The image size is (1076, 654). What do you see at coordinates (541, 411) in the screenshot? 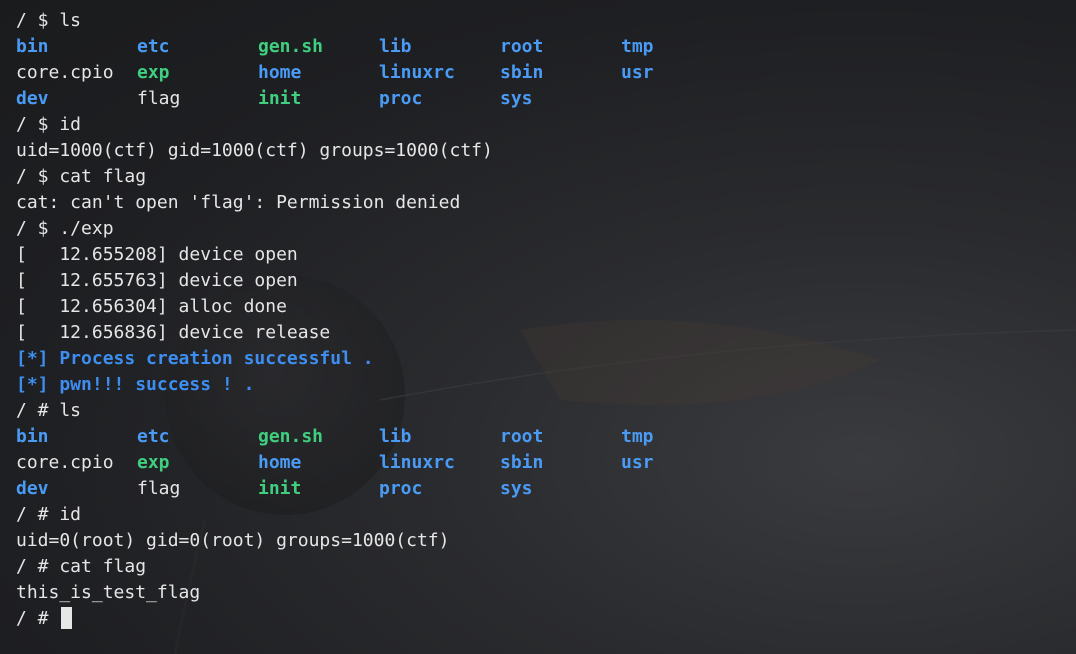
I see `terminal-line: / # ls` at bounding box center [541, 411].